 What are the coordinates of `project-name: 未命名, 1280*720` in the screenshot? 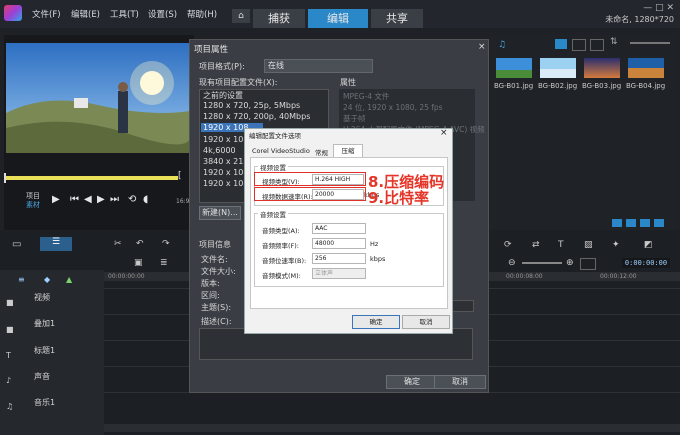 It's located at (639, 19).